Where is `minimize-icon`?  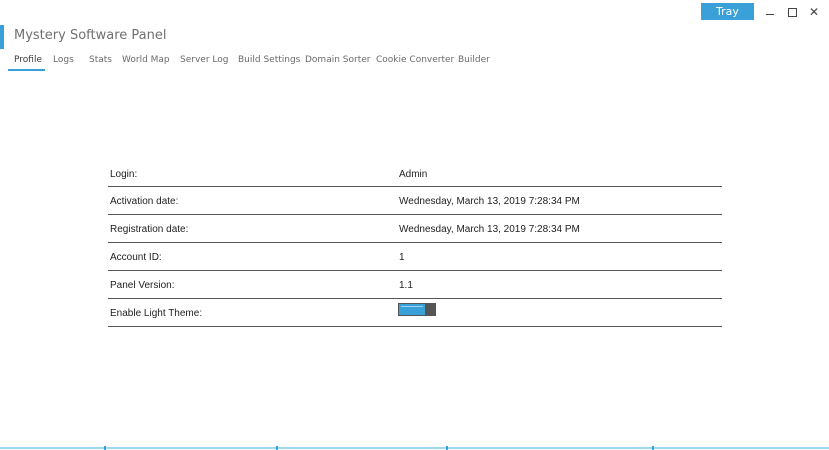 minimize-icon is located at coordinates (770, 14).